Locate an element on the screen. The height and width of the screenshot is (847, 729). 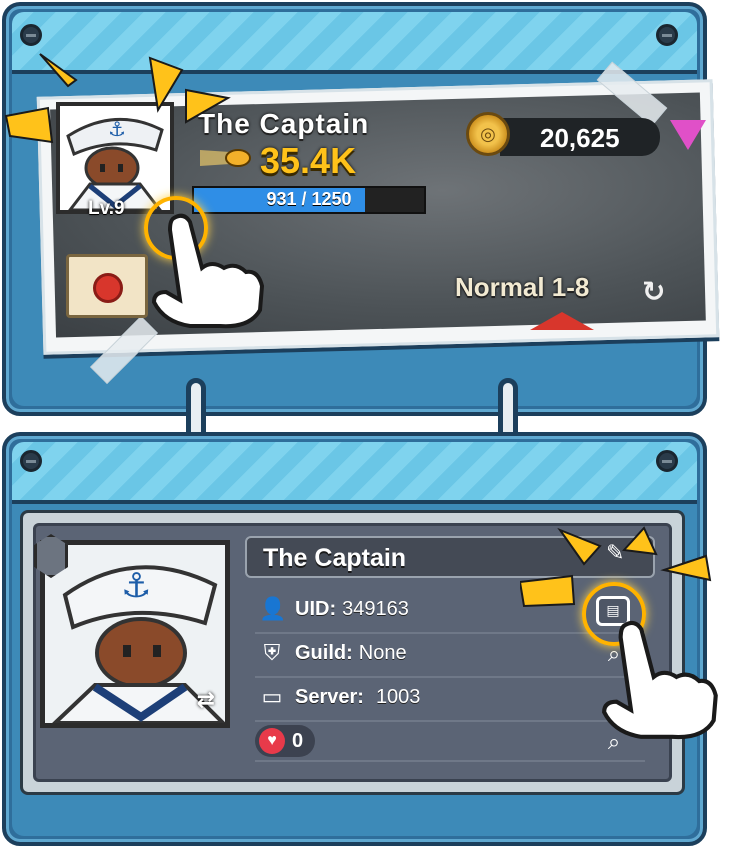
server-value: 1003 is located at coordinates (398, 697).